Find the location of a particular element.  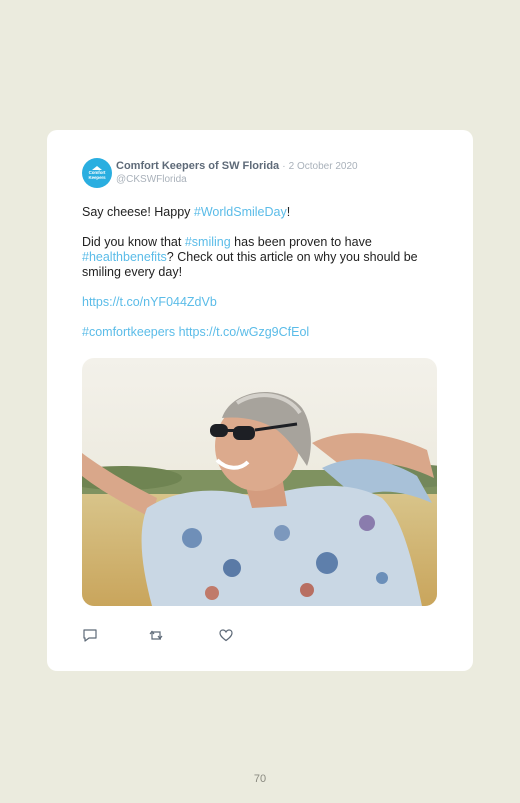

article-link: https://t.co/nYF044ZdVb is located at coordinates (149, 302).